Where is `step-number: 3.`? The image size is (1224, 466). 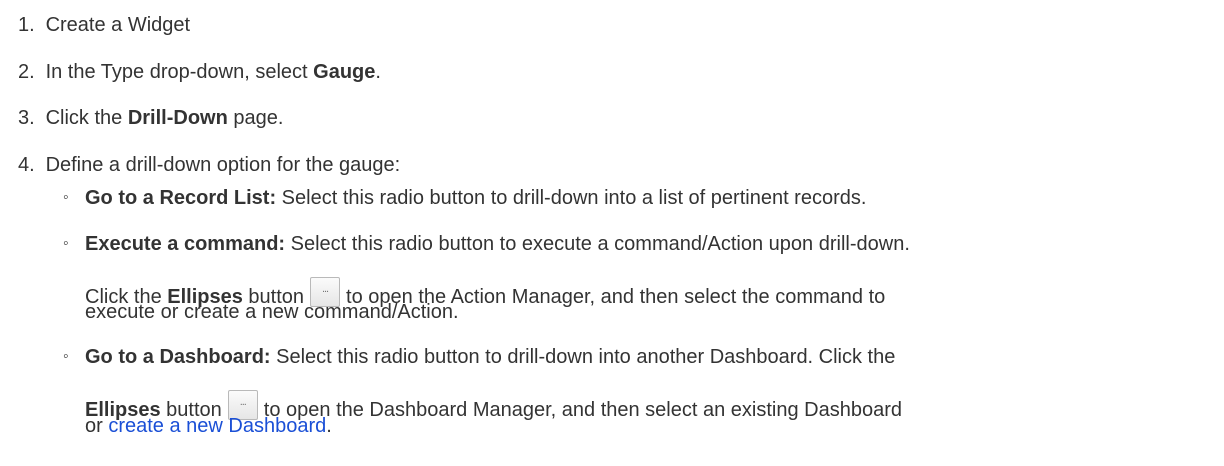 step-number: 3. is located at coordinates (26, 118).